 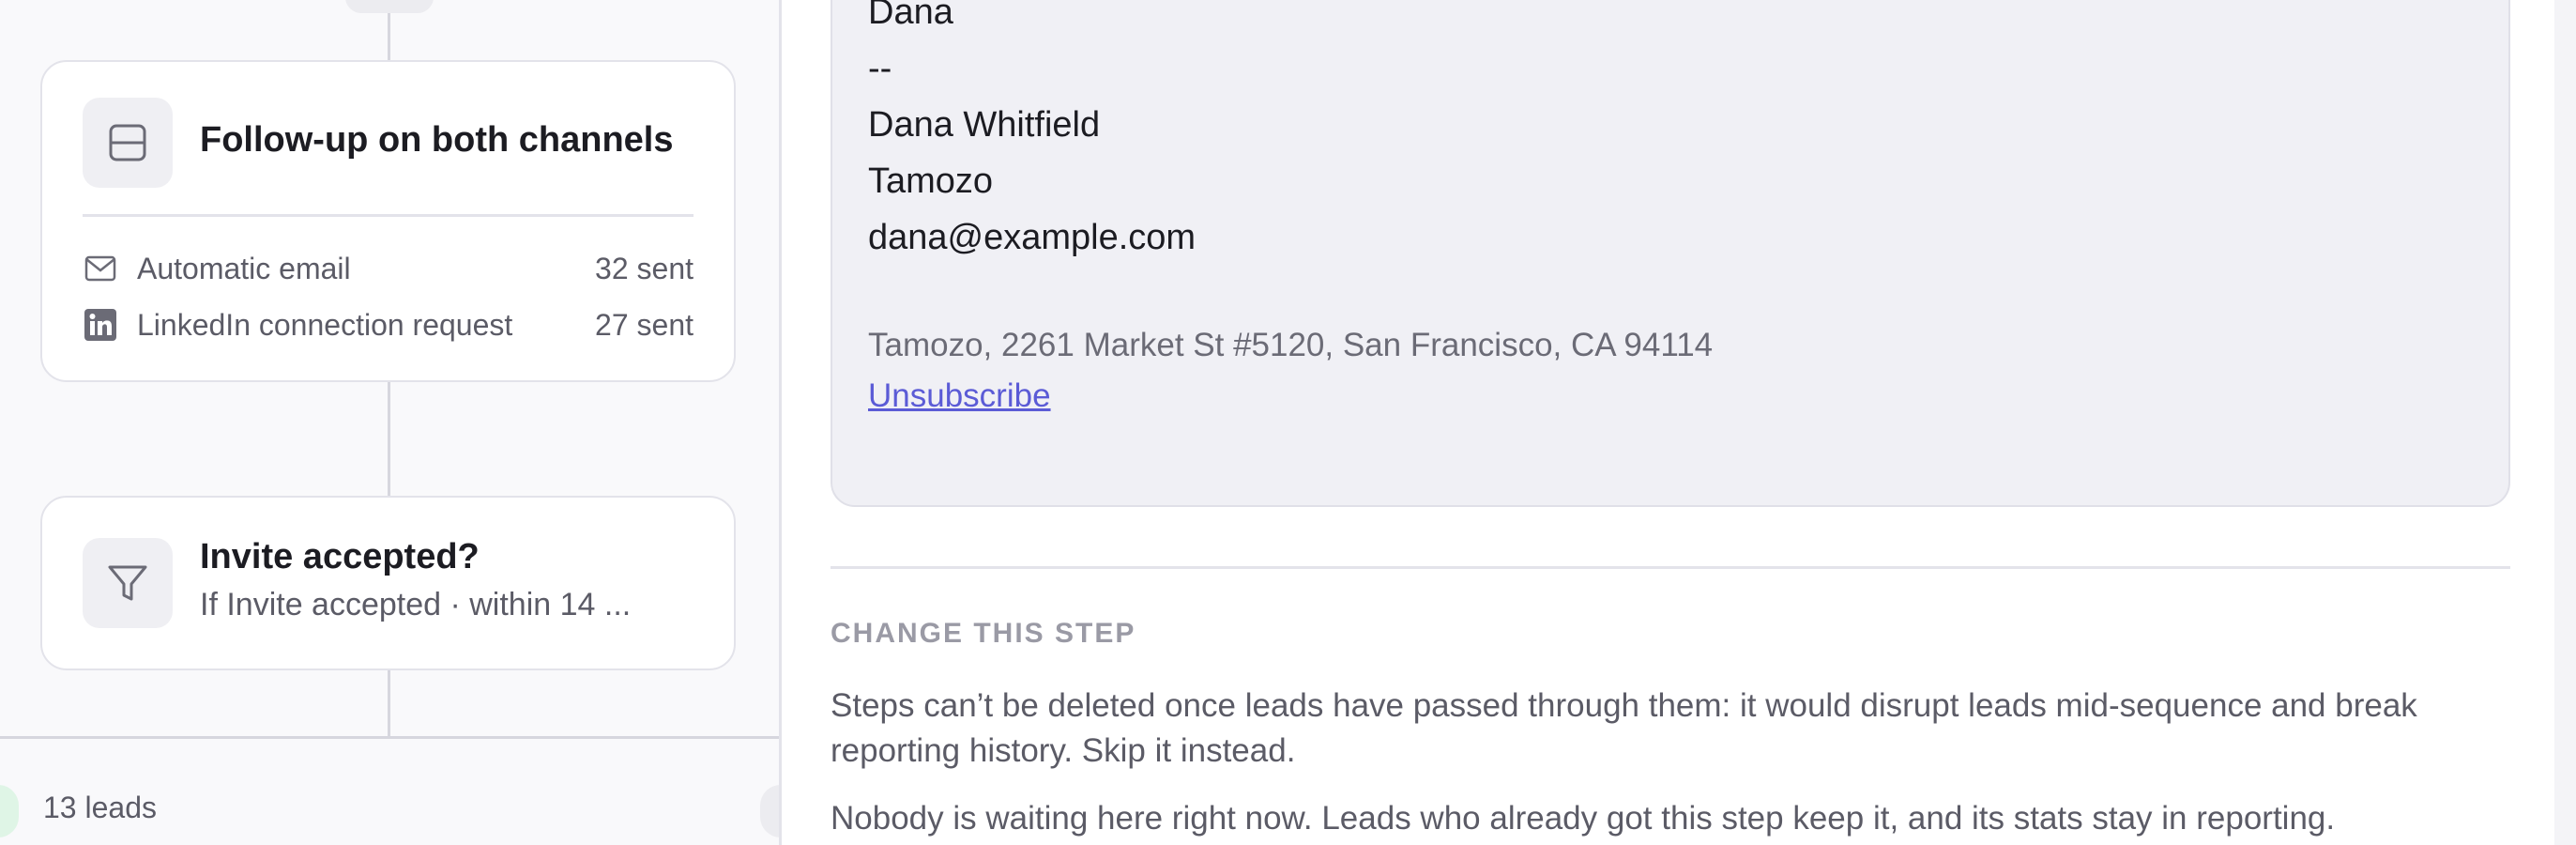 I want to click on scrollbar-track, so click(x=2565, y=423).